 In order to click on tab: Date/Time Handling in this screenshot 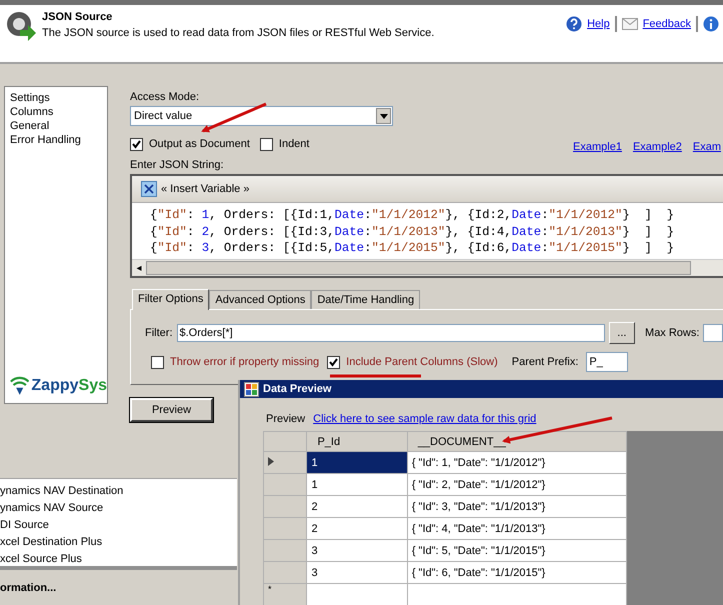, I will do `click(365, 299)`.